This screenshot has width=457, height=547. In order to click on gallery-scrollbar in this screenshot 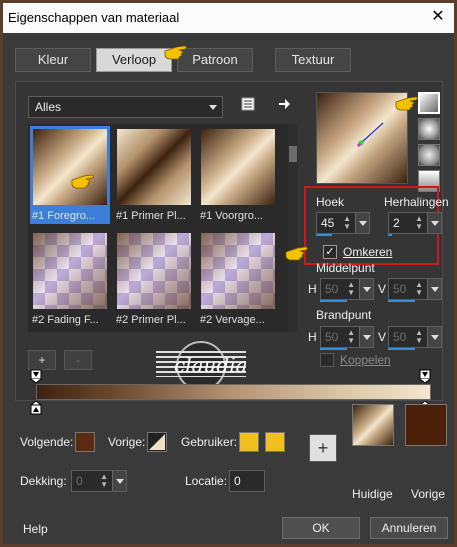, I will do `click(293, 228)`.